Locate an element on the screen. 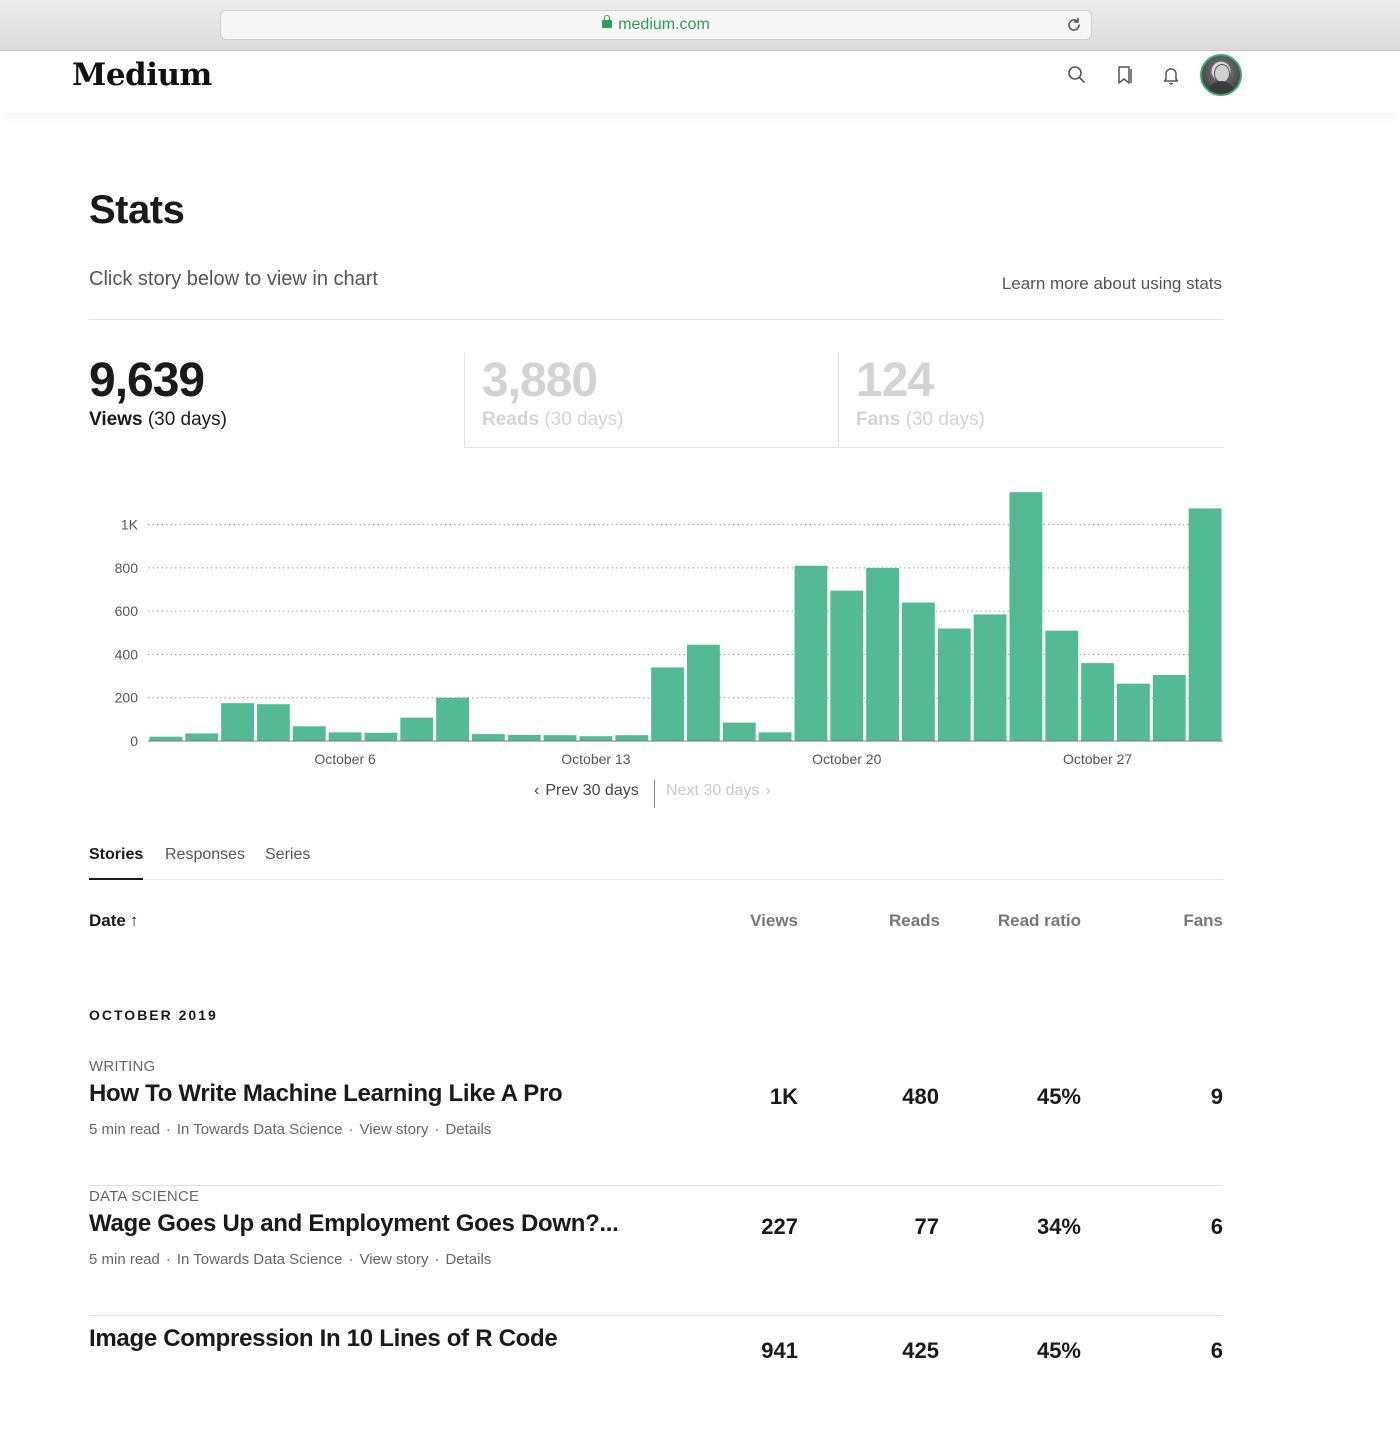 This screenshot has width=1400, height=1440. story-read-ratio: 45% is located at coordinates (1058, 1350).